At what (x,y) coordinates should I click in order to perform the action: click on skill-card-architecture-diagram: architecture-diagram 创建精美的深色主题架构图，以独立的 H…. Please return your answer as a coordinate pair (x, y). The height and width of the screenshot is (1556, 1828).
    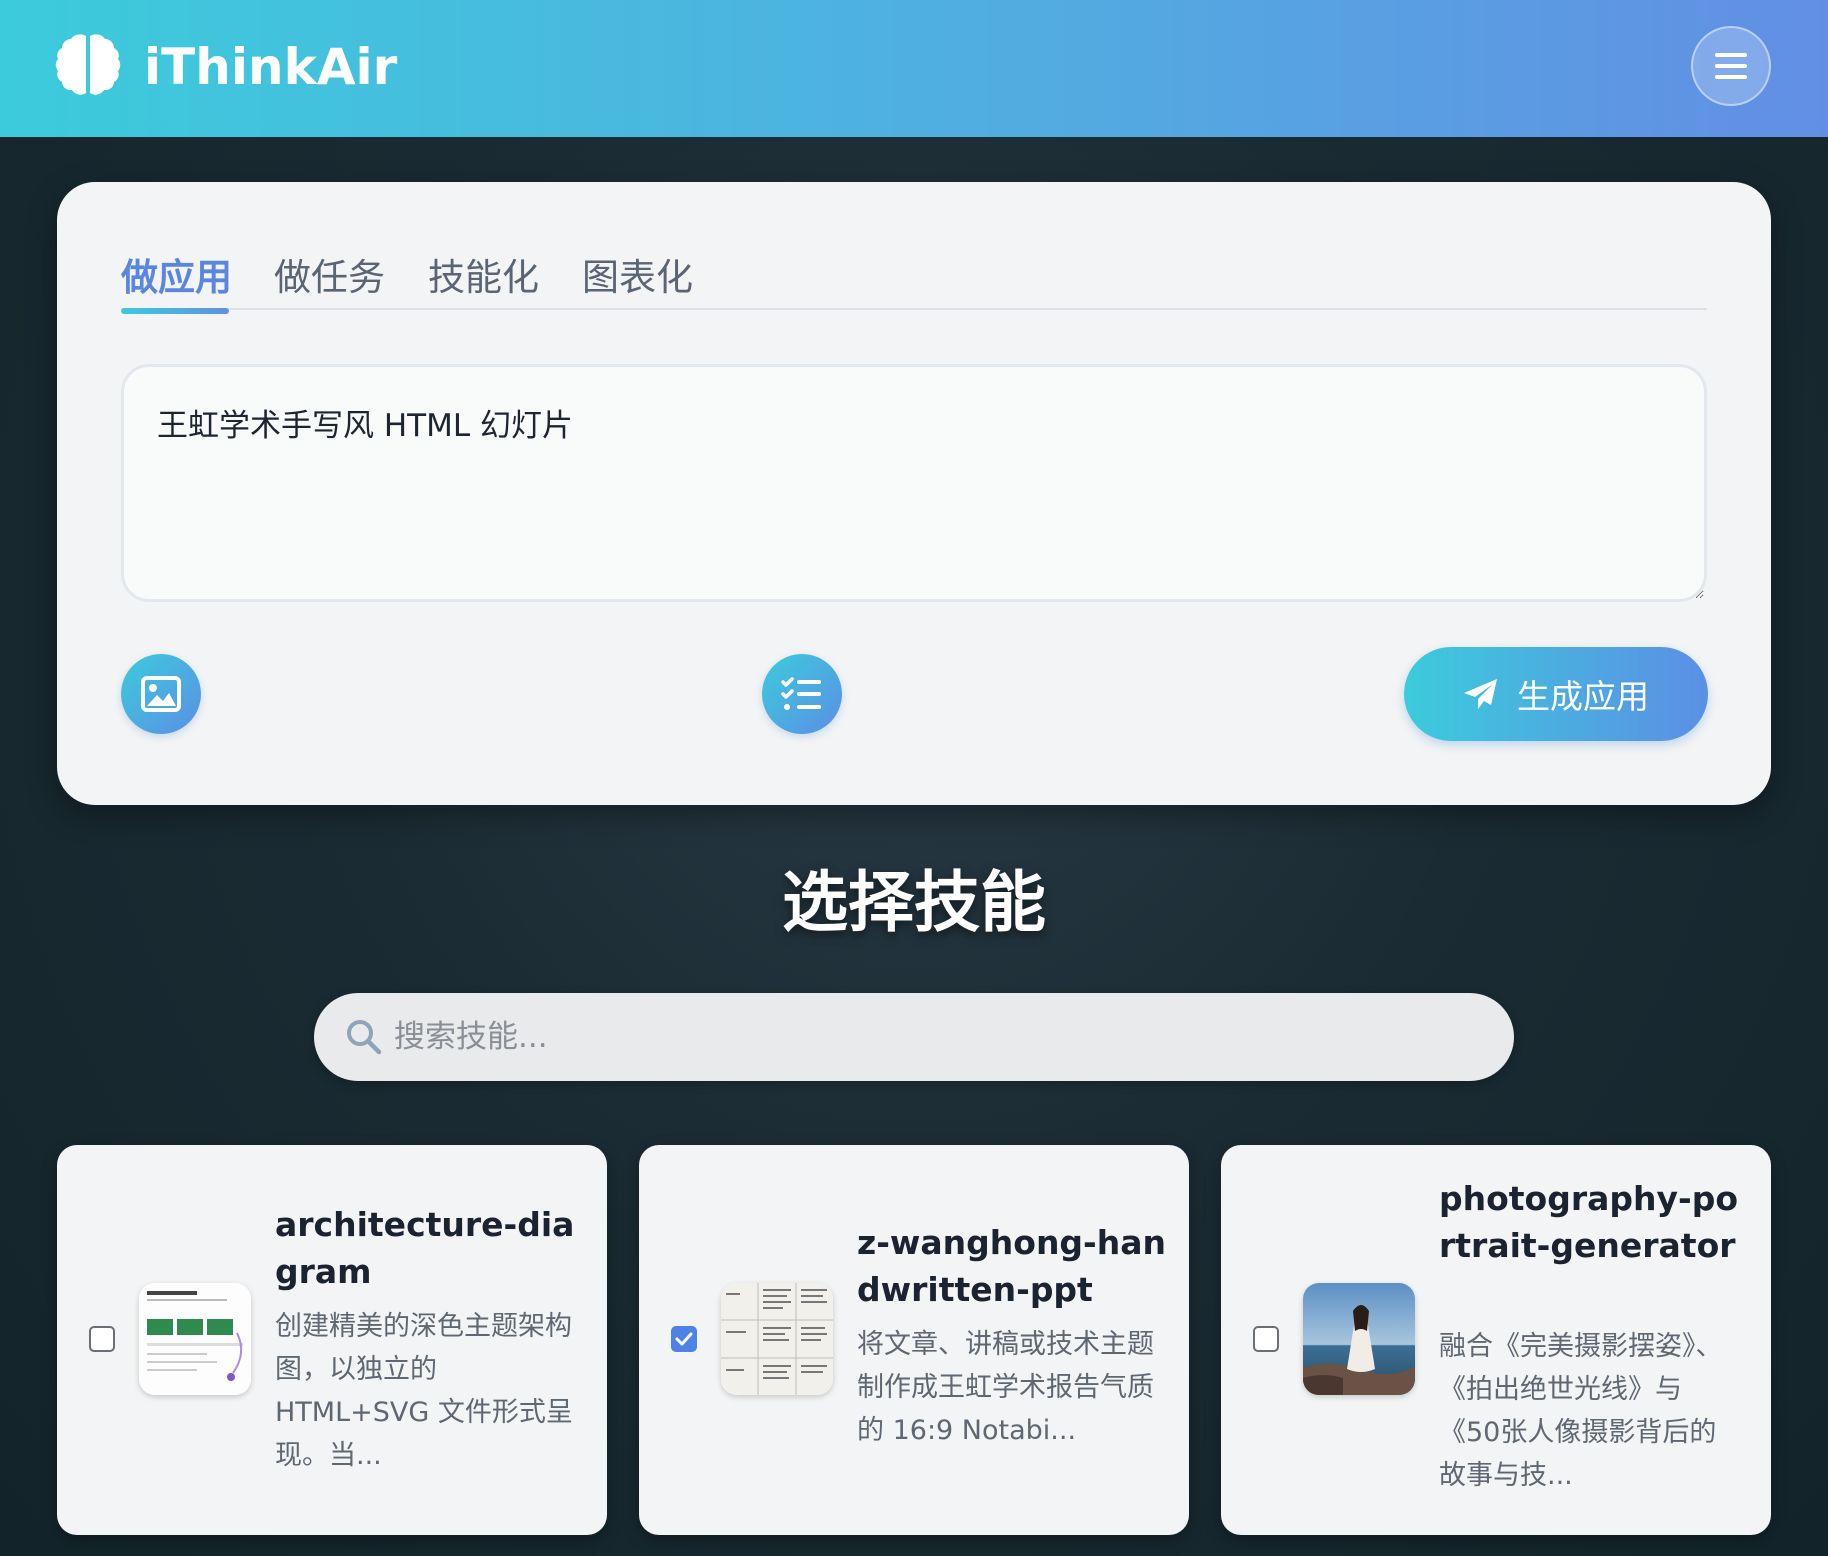
    Looking at the image, I should click on (332, 1340).